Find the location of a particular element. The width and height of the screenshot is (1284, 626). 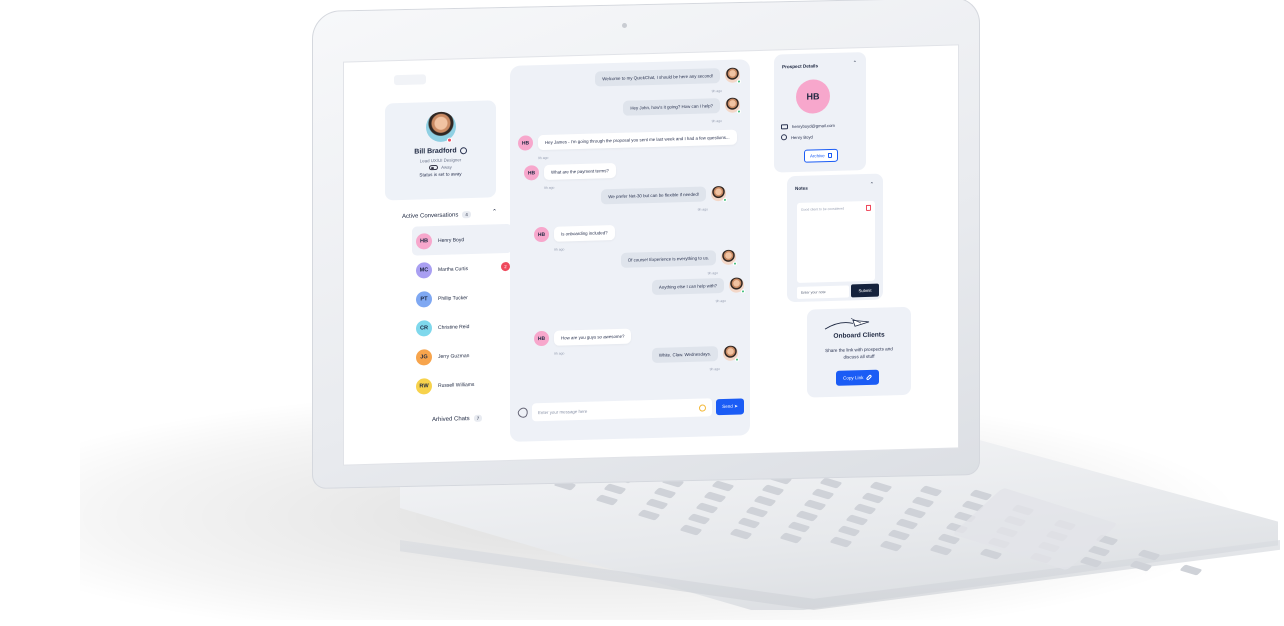

webcam is located at coordinates (624, 25).